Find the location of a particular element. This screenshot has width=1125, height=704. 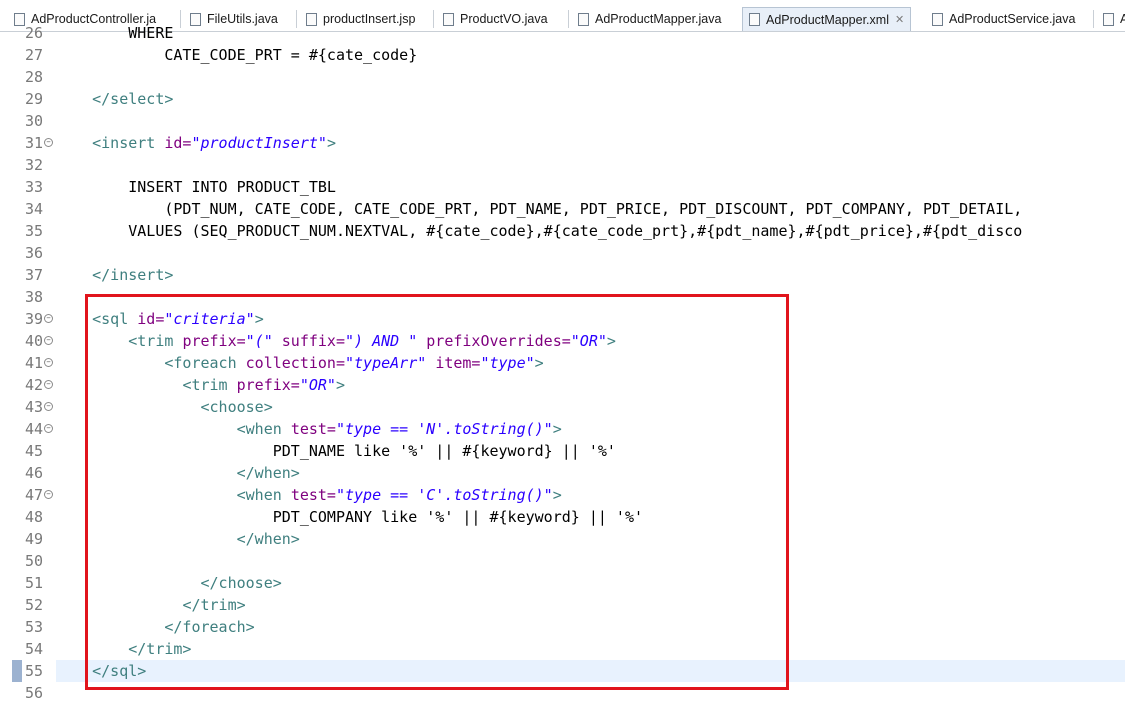

line-number: 51 is located at coordinates (34, 583).